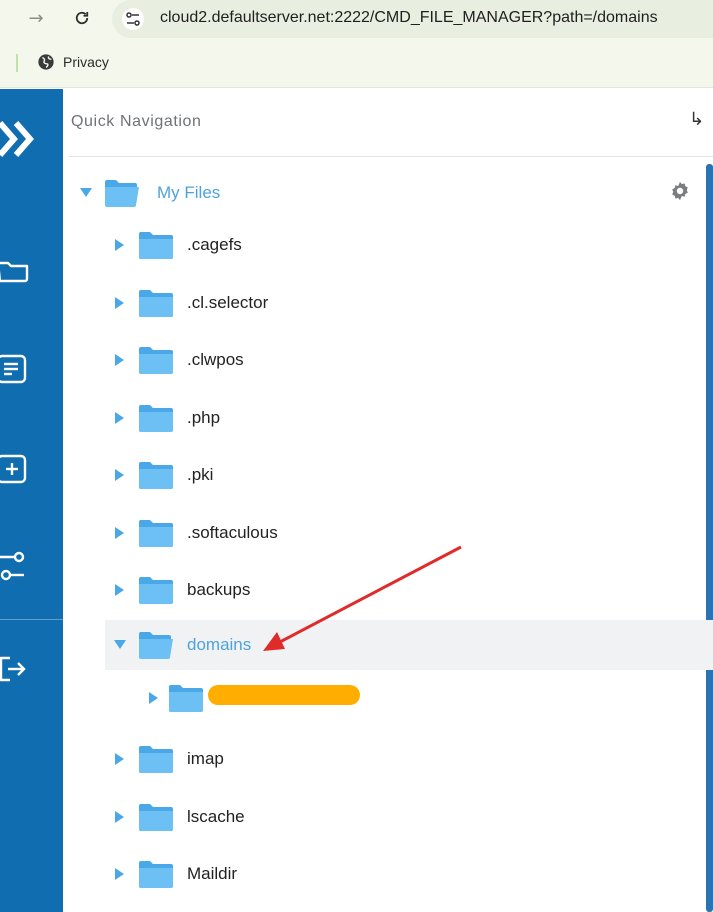  I want to click on app-sidebar, so click(31, 500).